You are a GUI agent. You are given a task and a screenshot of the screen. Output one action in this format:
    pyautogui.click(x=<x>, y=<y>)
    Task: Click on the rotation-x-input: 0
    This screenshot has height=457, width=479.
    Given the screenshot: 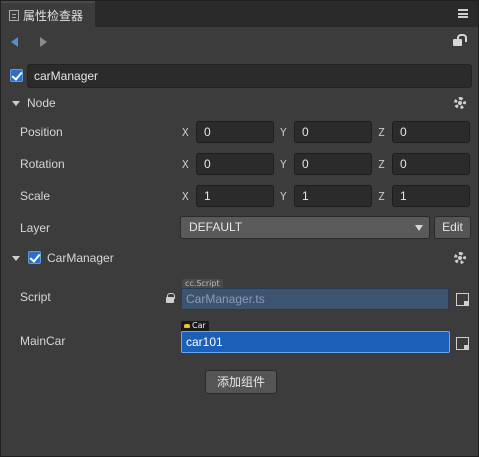 What is the action you would take?
    pyautogui.click(x=235, y=164)
    